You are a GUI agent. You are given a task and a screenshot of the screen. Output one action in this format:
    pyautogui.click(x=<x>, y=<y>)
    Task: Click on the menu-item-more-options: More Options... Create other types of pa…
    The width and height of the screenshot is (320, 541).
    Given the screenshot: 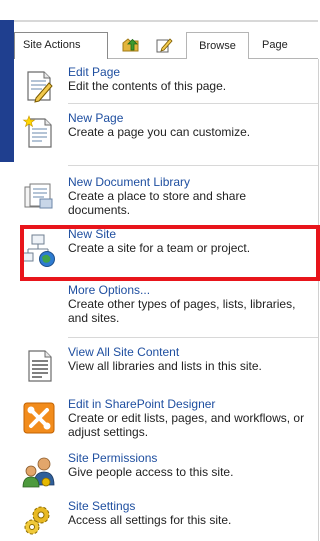 What is the action you would take?
    pyautogui.click(x=166, y=308)
    